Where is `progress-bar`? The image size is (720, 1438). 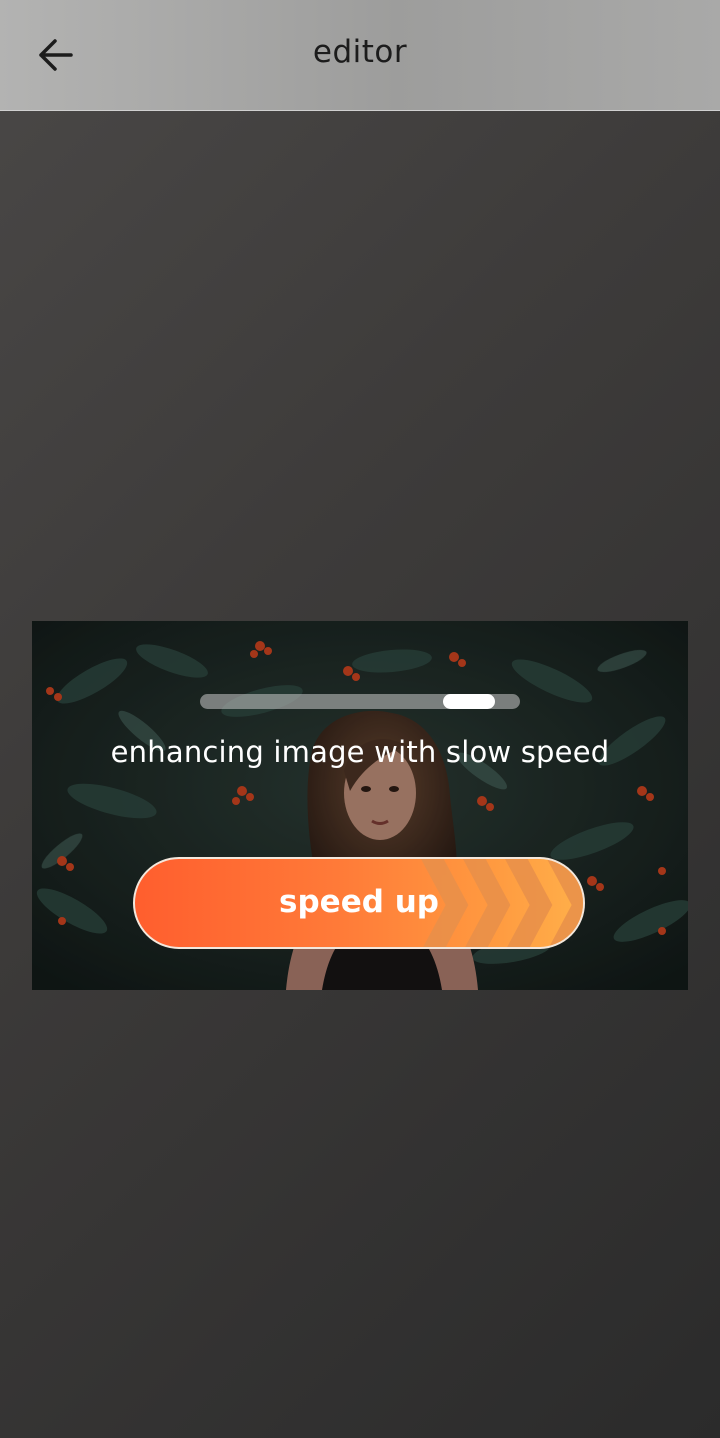 progress-bar is located at coordinates (360, 701).